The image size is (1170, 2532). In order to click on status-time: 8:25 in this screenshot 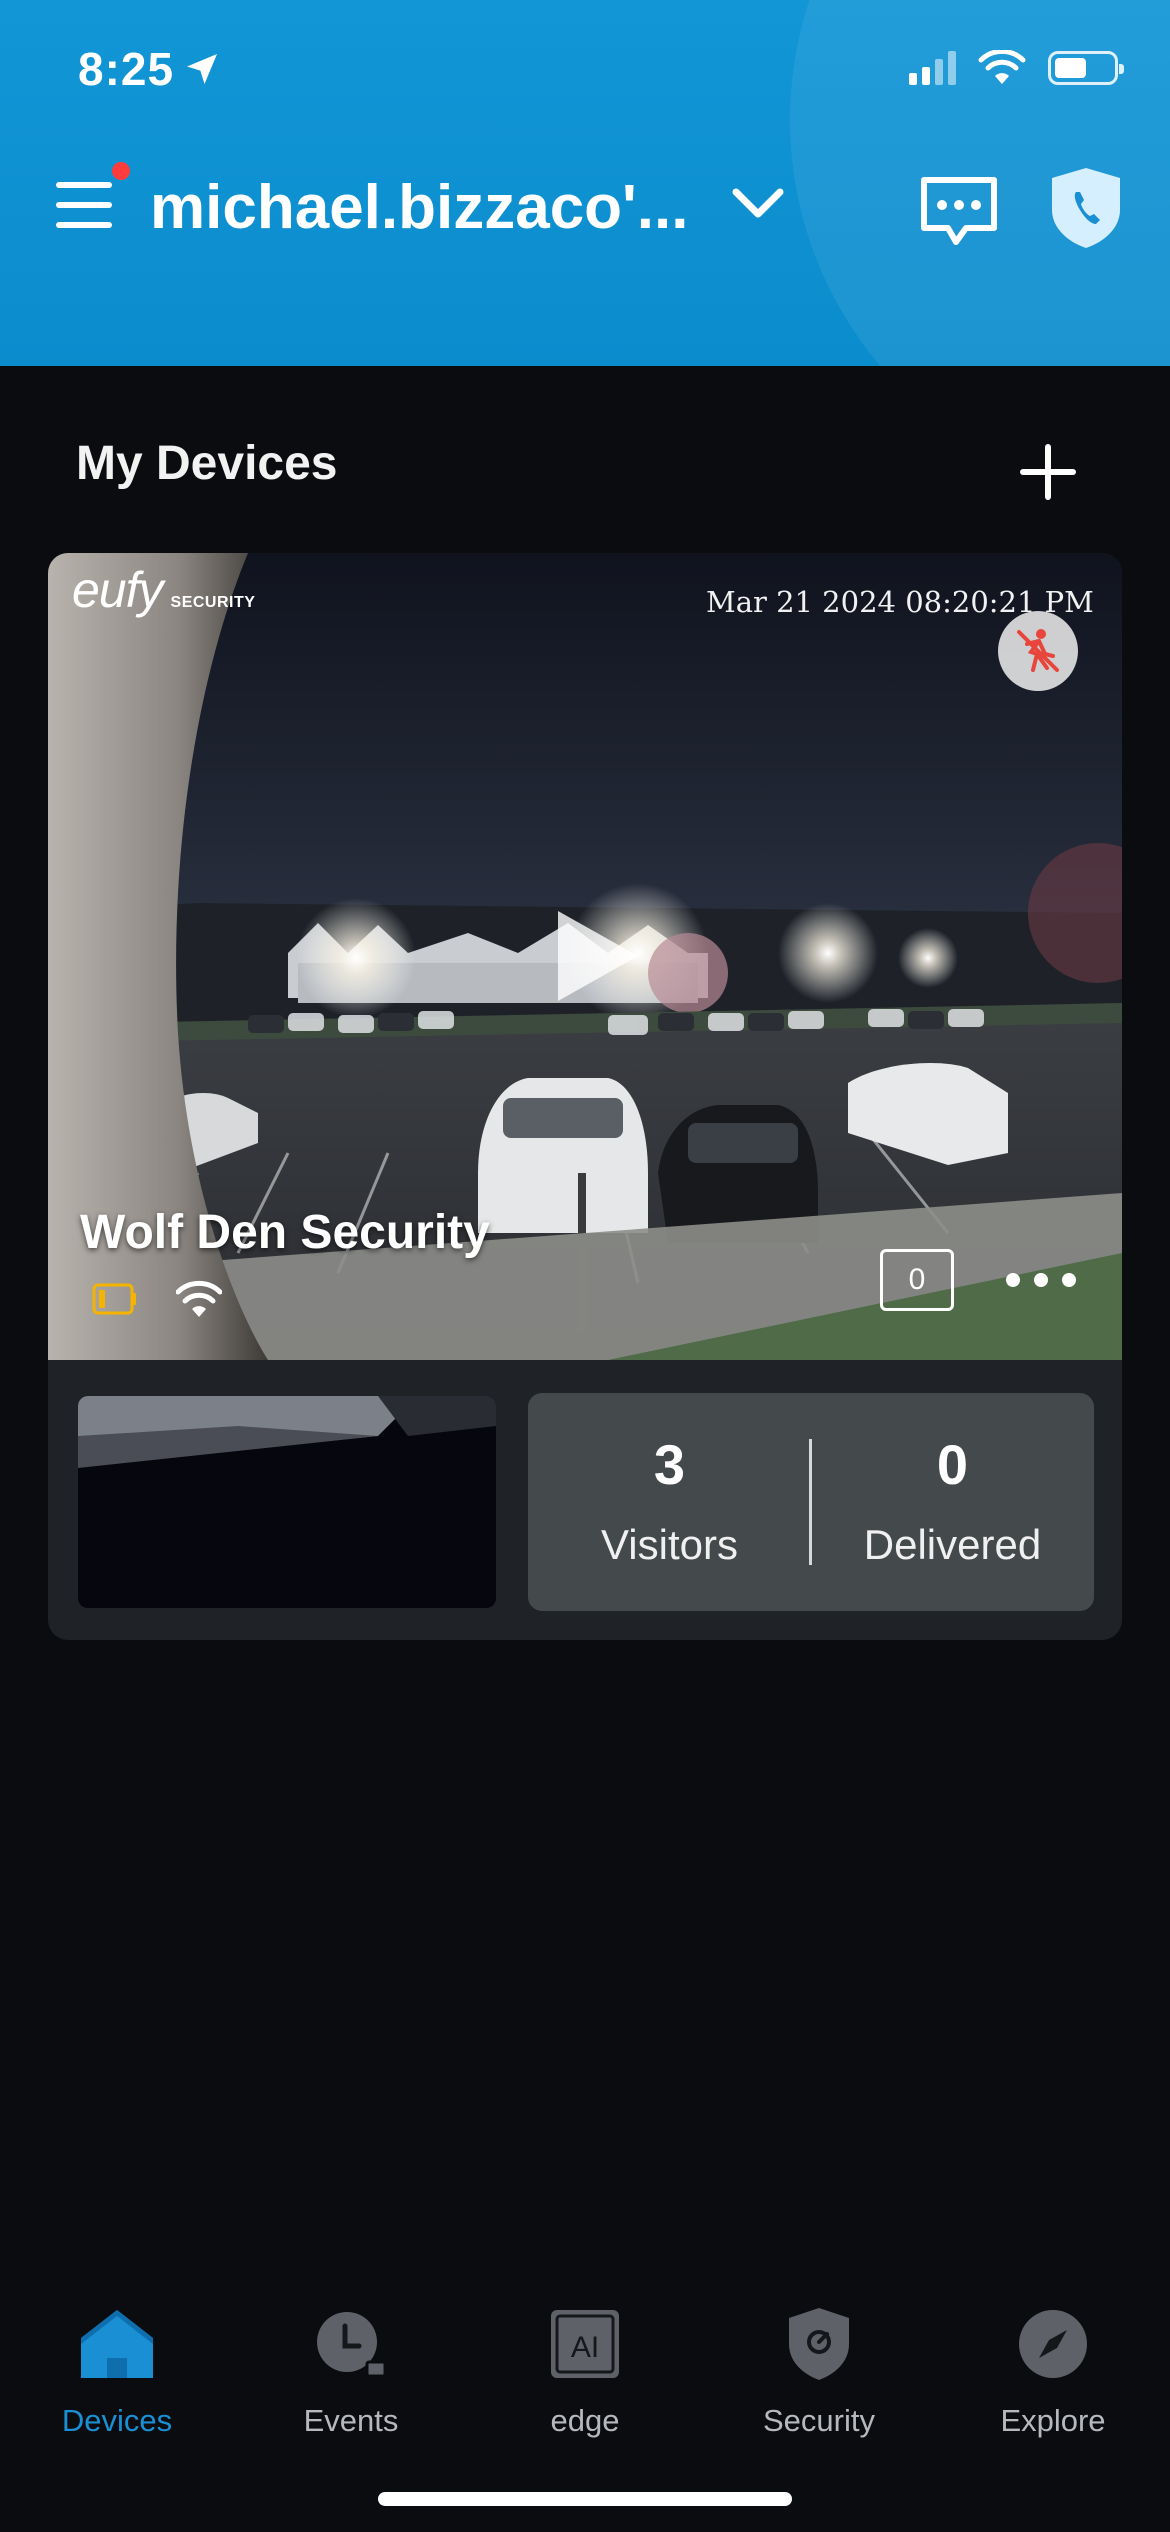, I will do `click(150, 69)`.